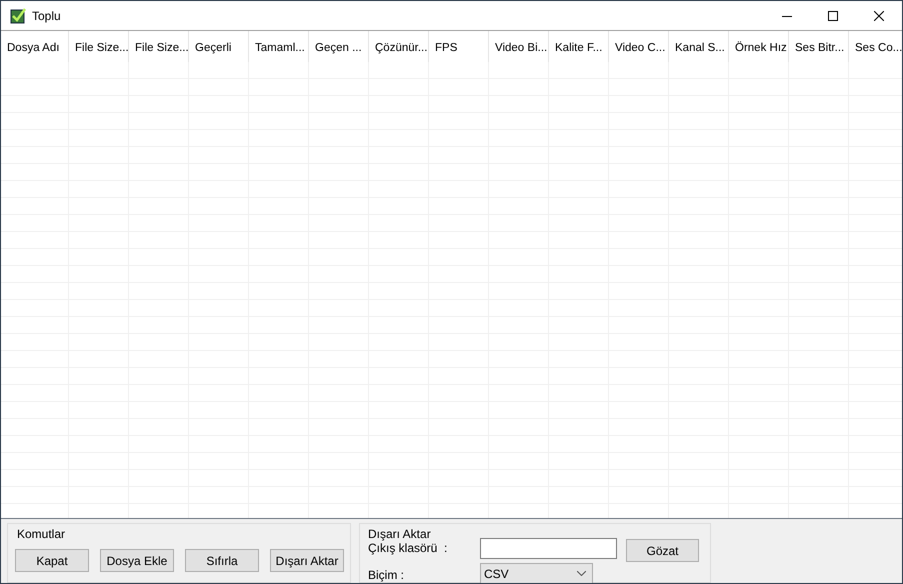  What do you see at coordinates (581, 573) in the screenshot?
I see `chevron-down-icon` at bounding box center [581, 573].